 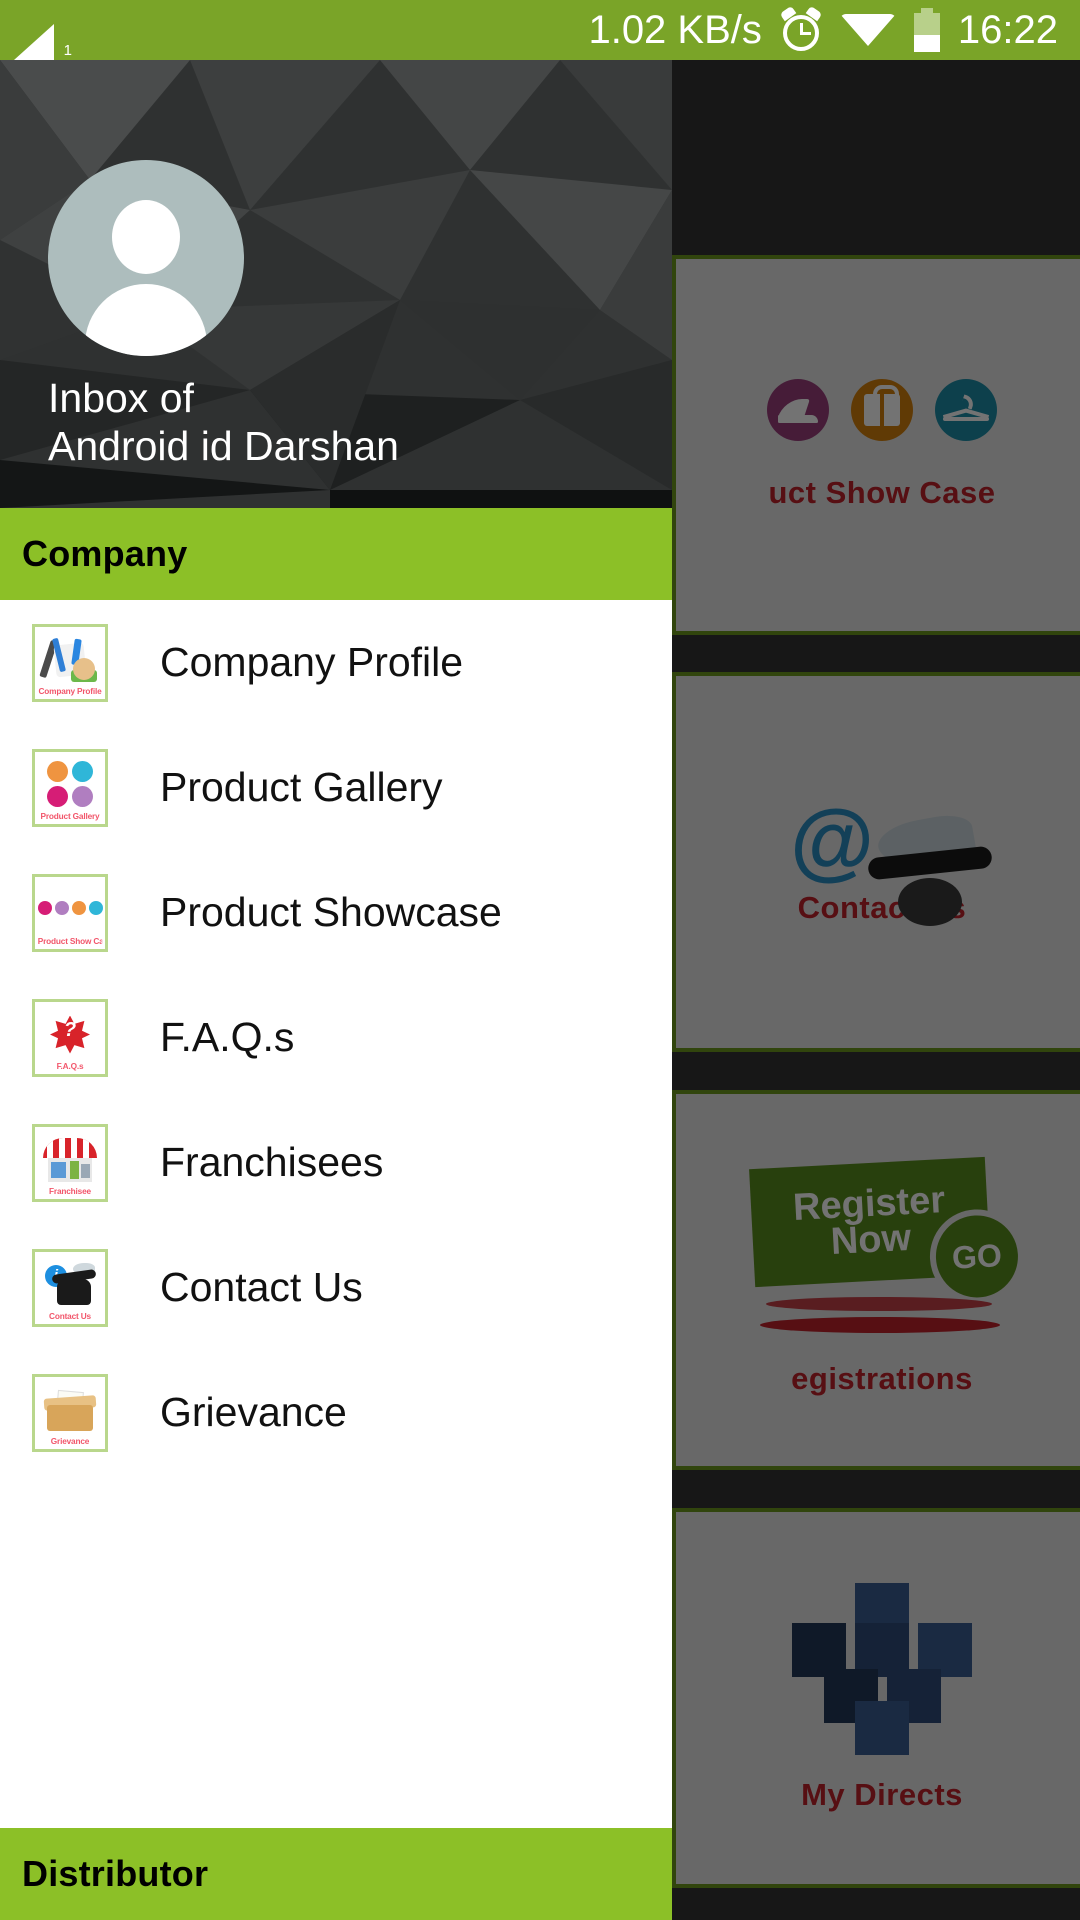 What do you see at coordinates (336, 1874) in the screenshot?
I see `section-header-distributor: Distributor` at bounding box center [336, 1874].